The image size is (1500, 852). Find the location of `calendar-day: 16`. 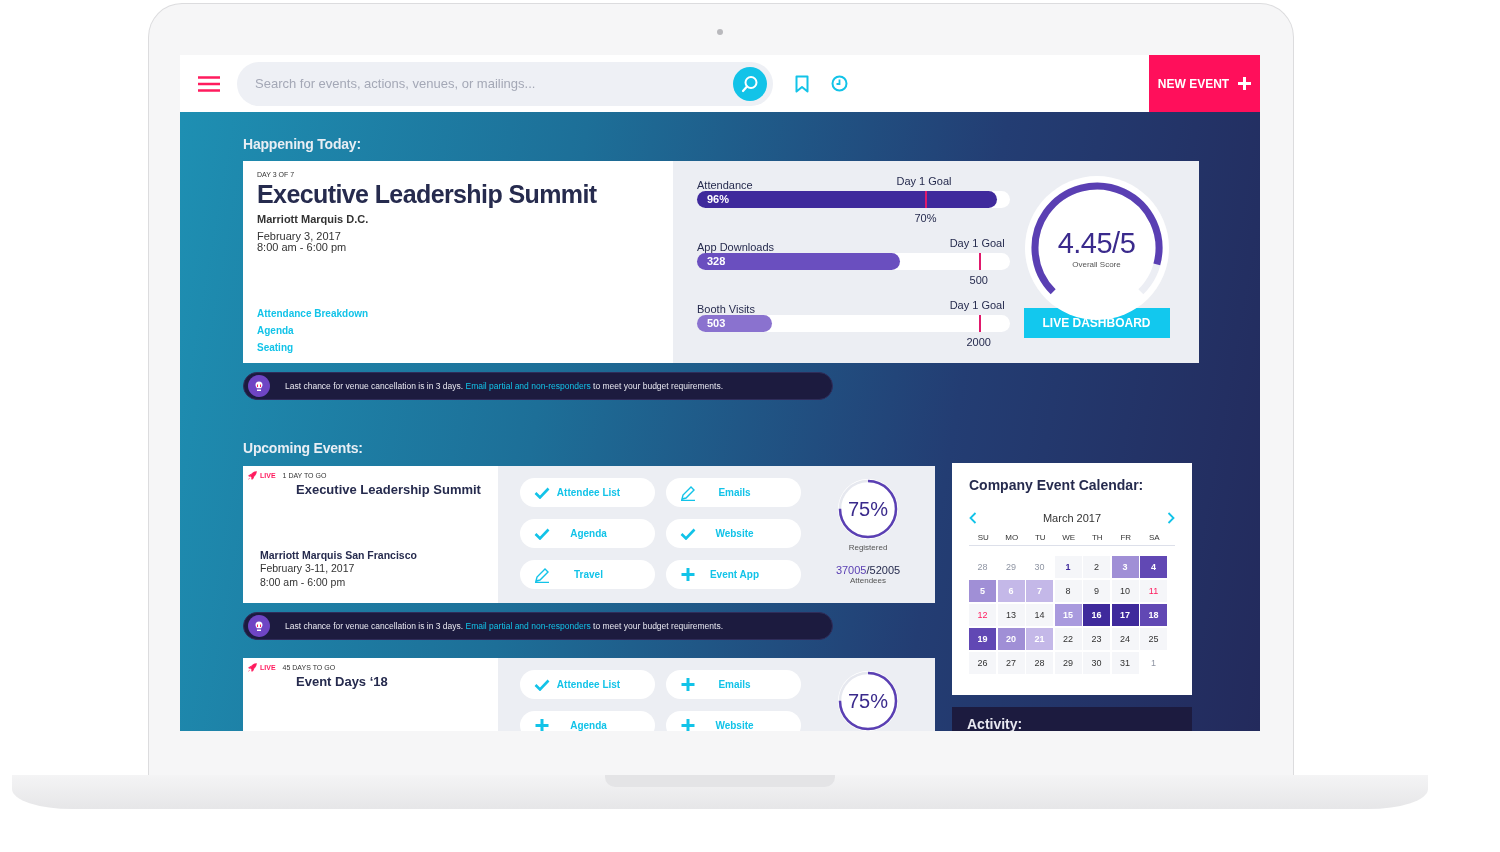

calendar-day: 16 is located at coordinates (1096, 615).